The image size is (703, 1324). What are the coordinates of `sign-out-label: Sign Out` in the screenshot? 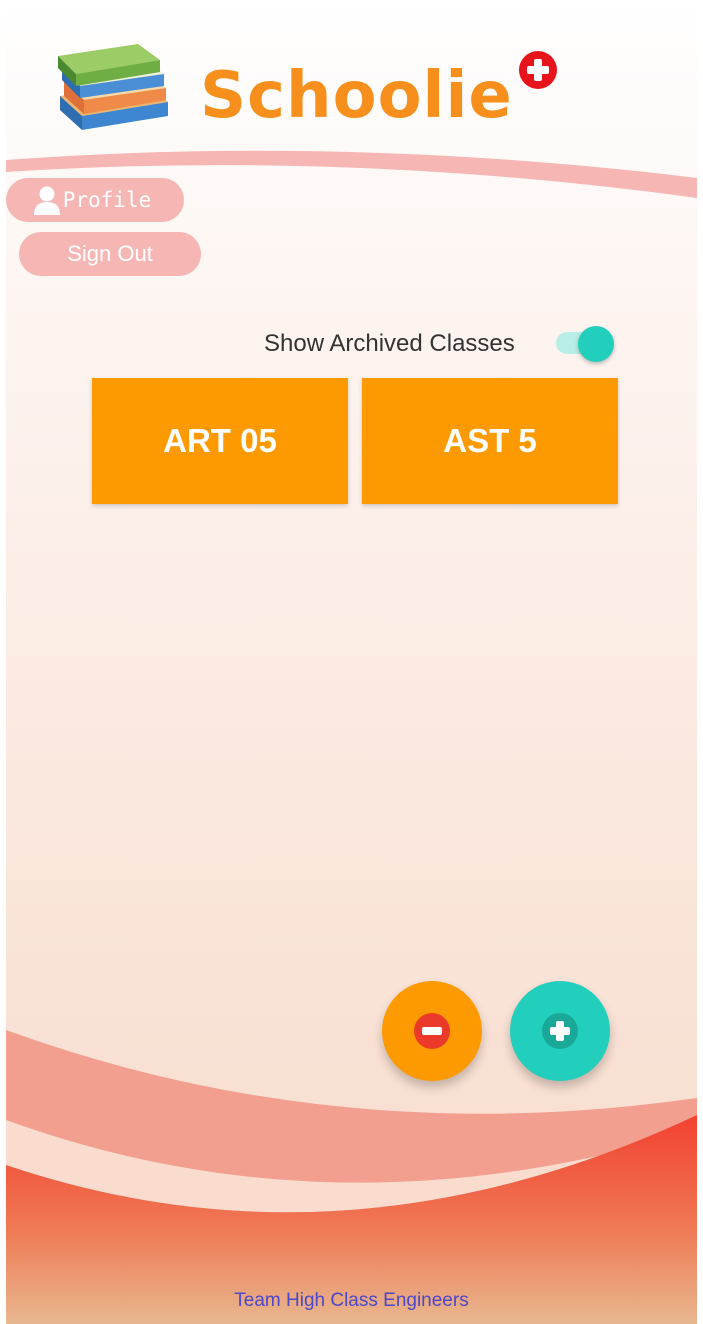 It's located at (110, 253).